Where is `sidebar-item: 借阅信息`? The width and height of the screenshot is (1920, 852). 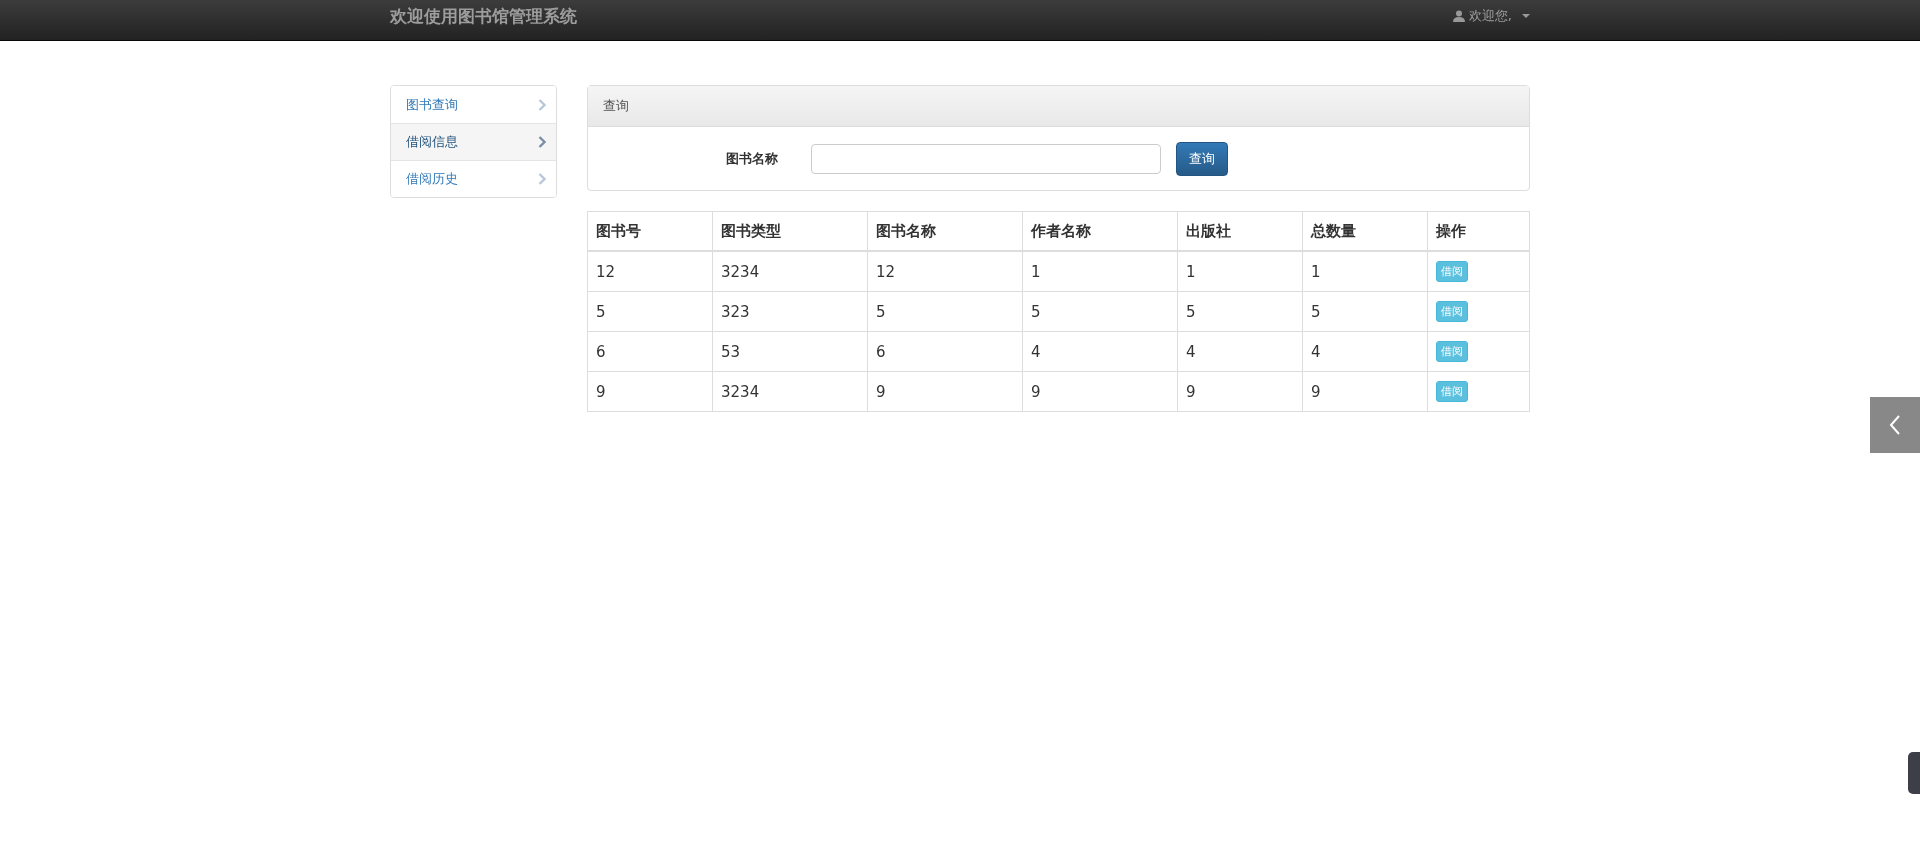
sidebar-item: 借阅信息 is located at coordinates (473, 141).